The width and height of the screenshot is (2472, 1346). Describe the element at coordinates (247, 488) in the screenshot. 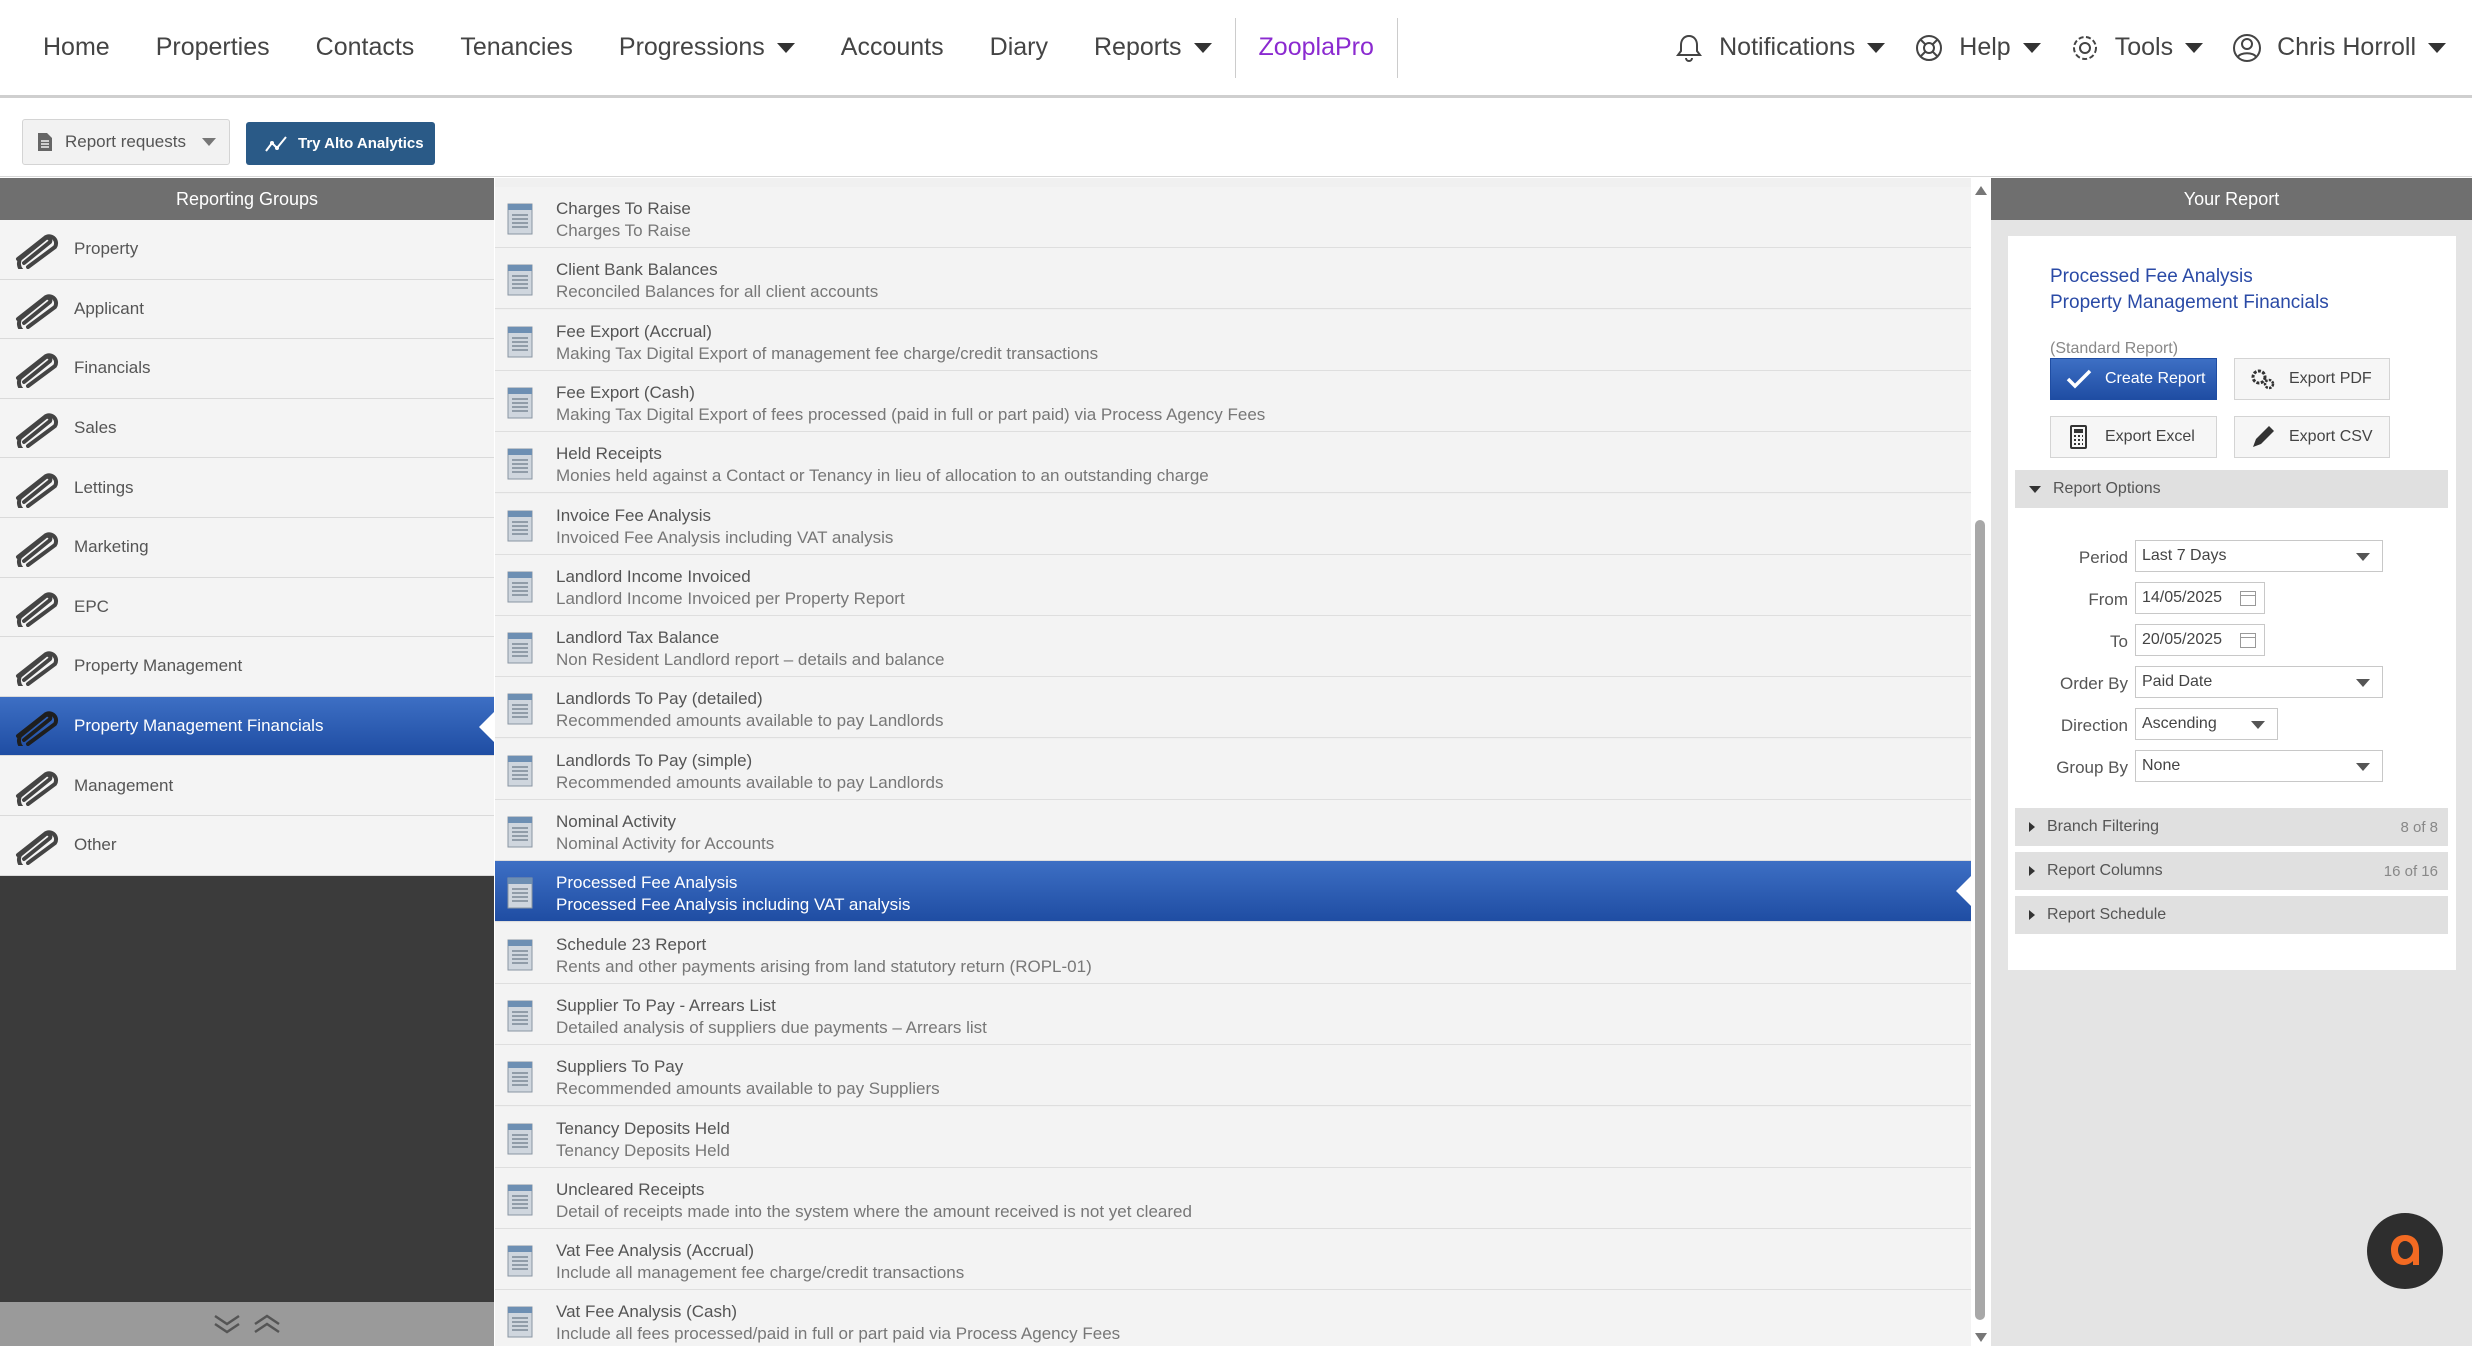

I see `group-item-lettings: Lettings` at that location.